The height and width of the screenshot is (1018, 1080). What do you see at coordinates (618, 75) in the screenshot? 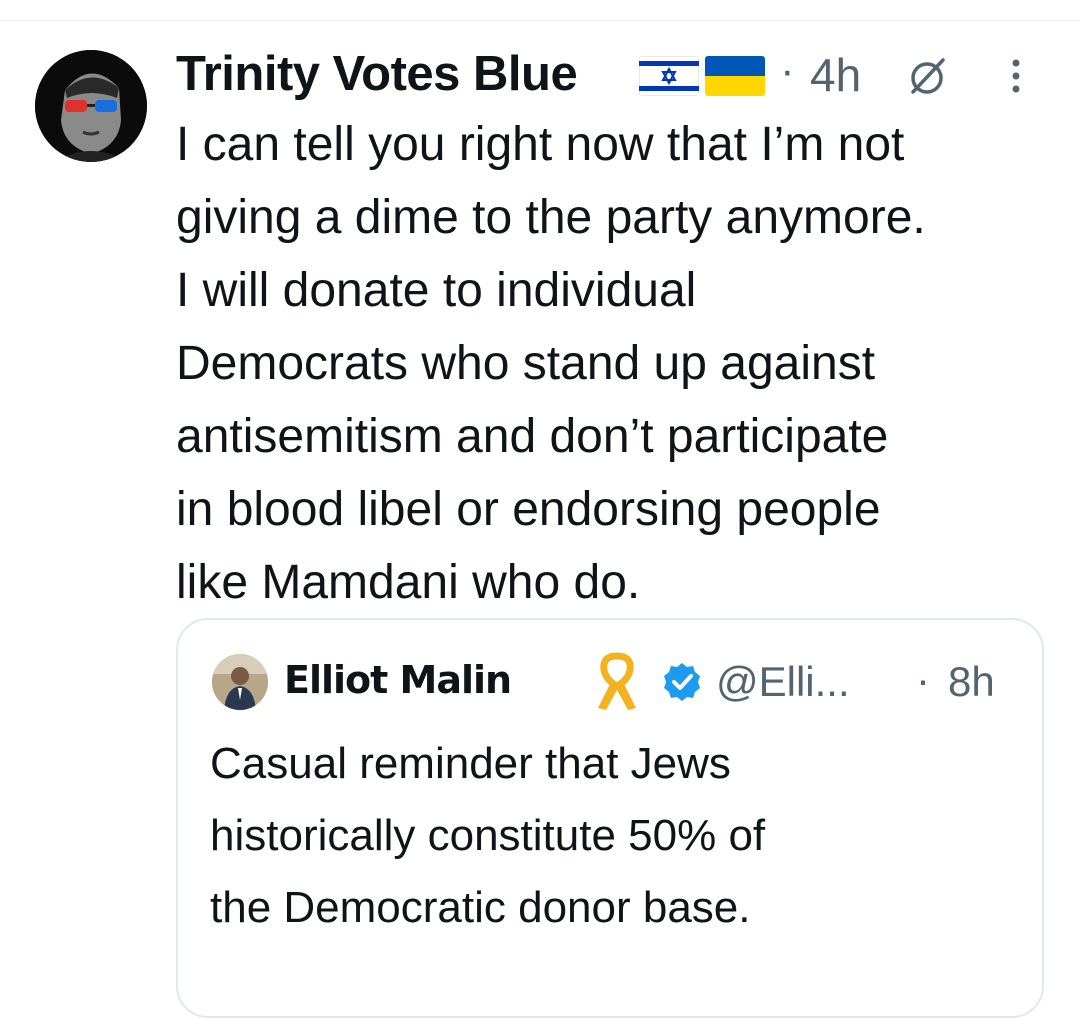
I see `tweet-header: Trinity Votes Blue · 4h` at bounding box center [618, 75].